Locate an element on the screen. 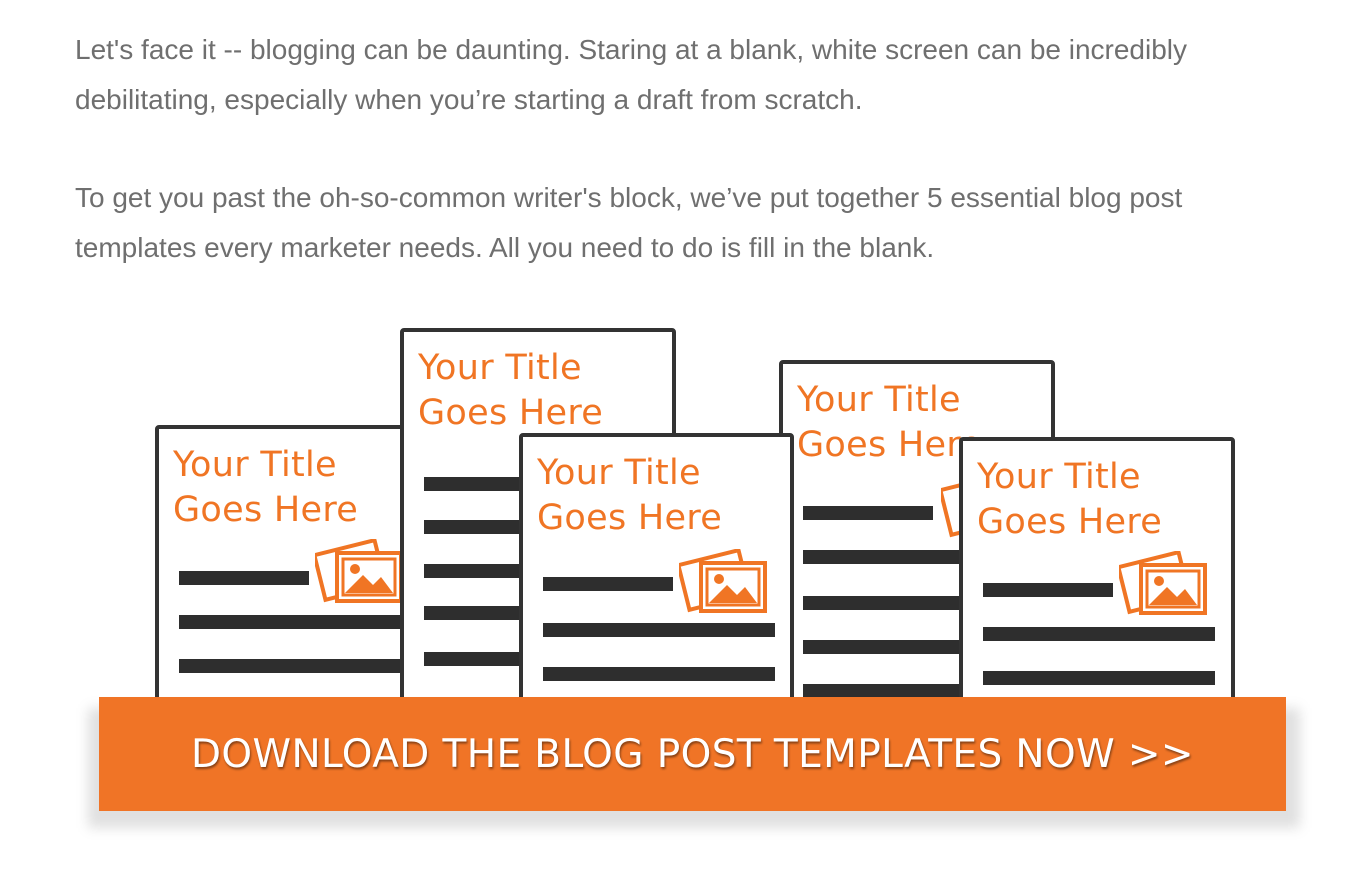 This screenshot has height=876, width=1346. template-card-1: Your Title Goes Here is located at coordinates (280, 570).